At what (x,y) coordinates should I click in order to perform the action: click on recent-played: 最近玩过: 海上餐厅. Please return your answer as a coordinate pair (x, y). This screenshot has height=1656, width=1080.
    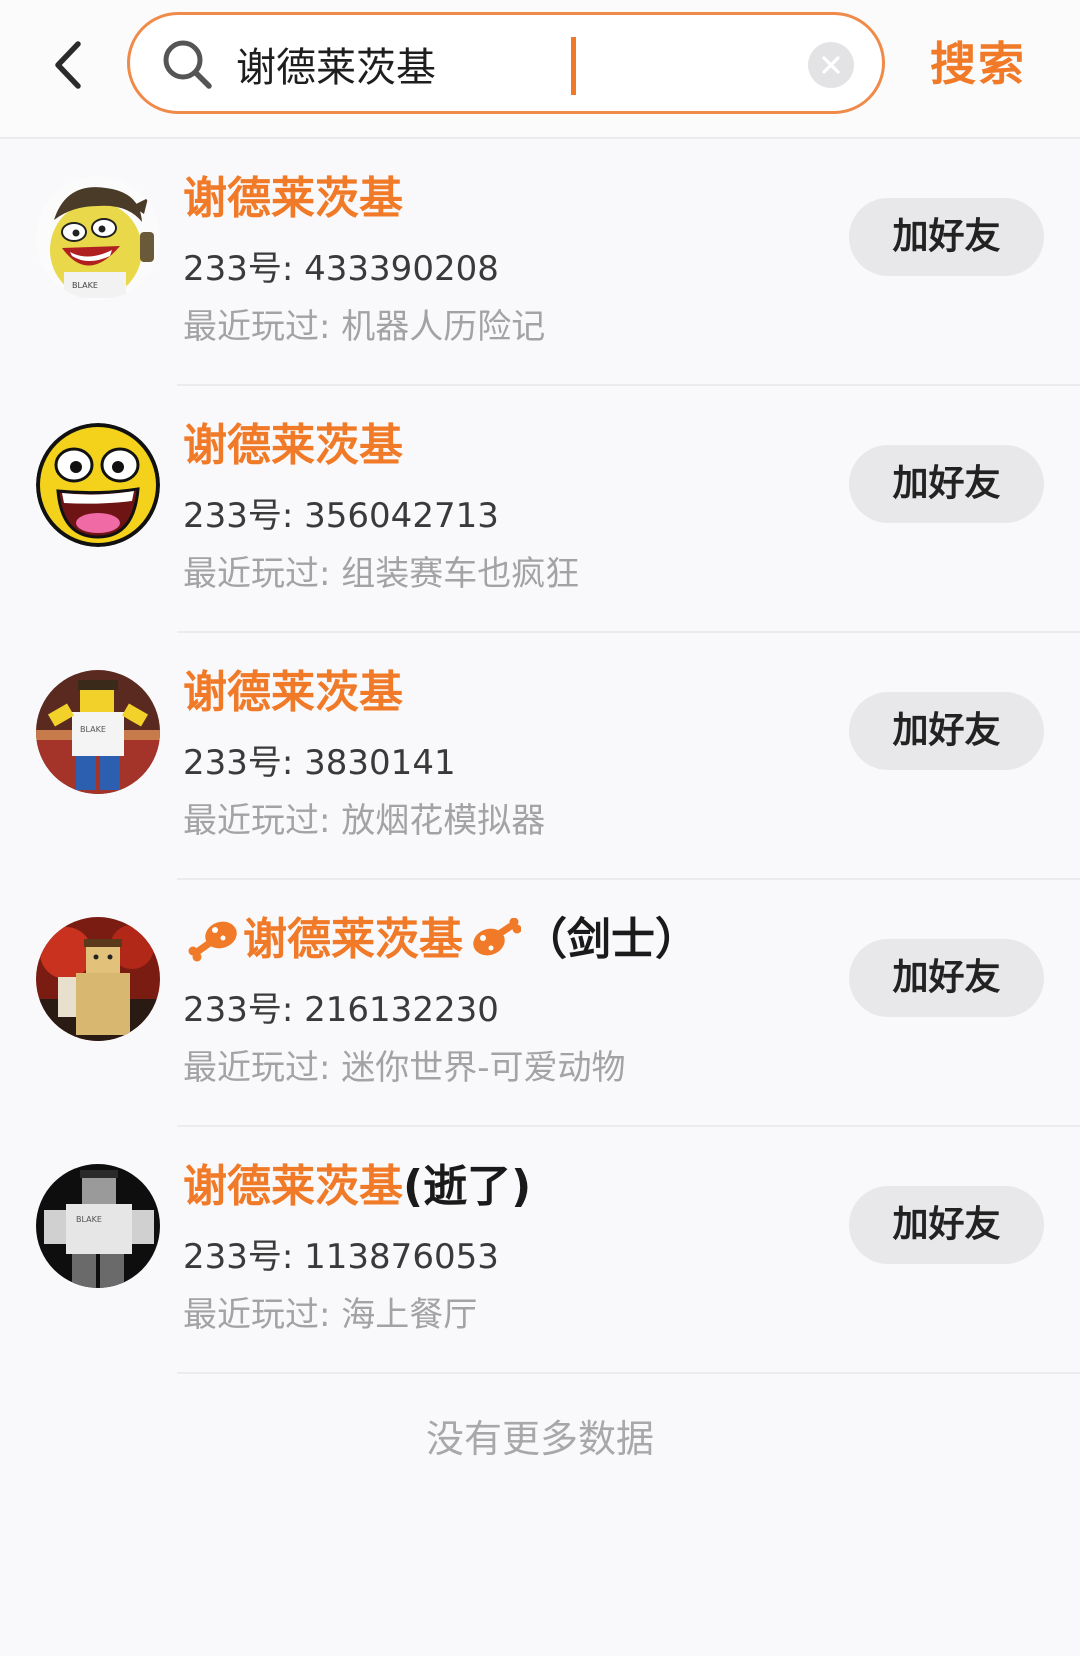
    Looking at the image, I should click on (330, 1315).